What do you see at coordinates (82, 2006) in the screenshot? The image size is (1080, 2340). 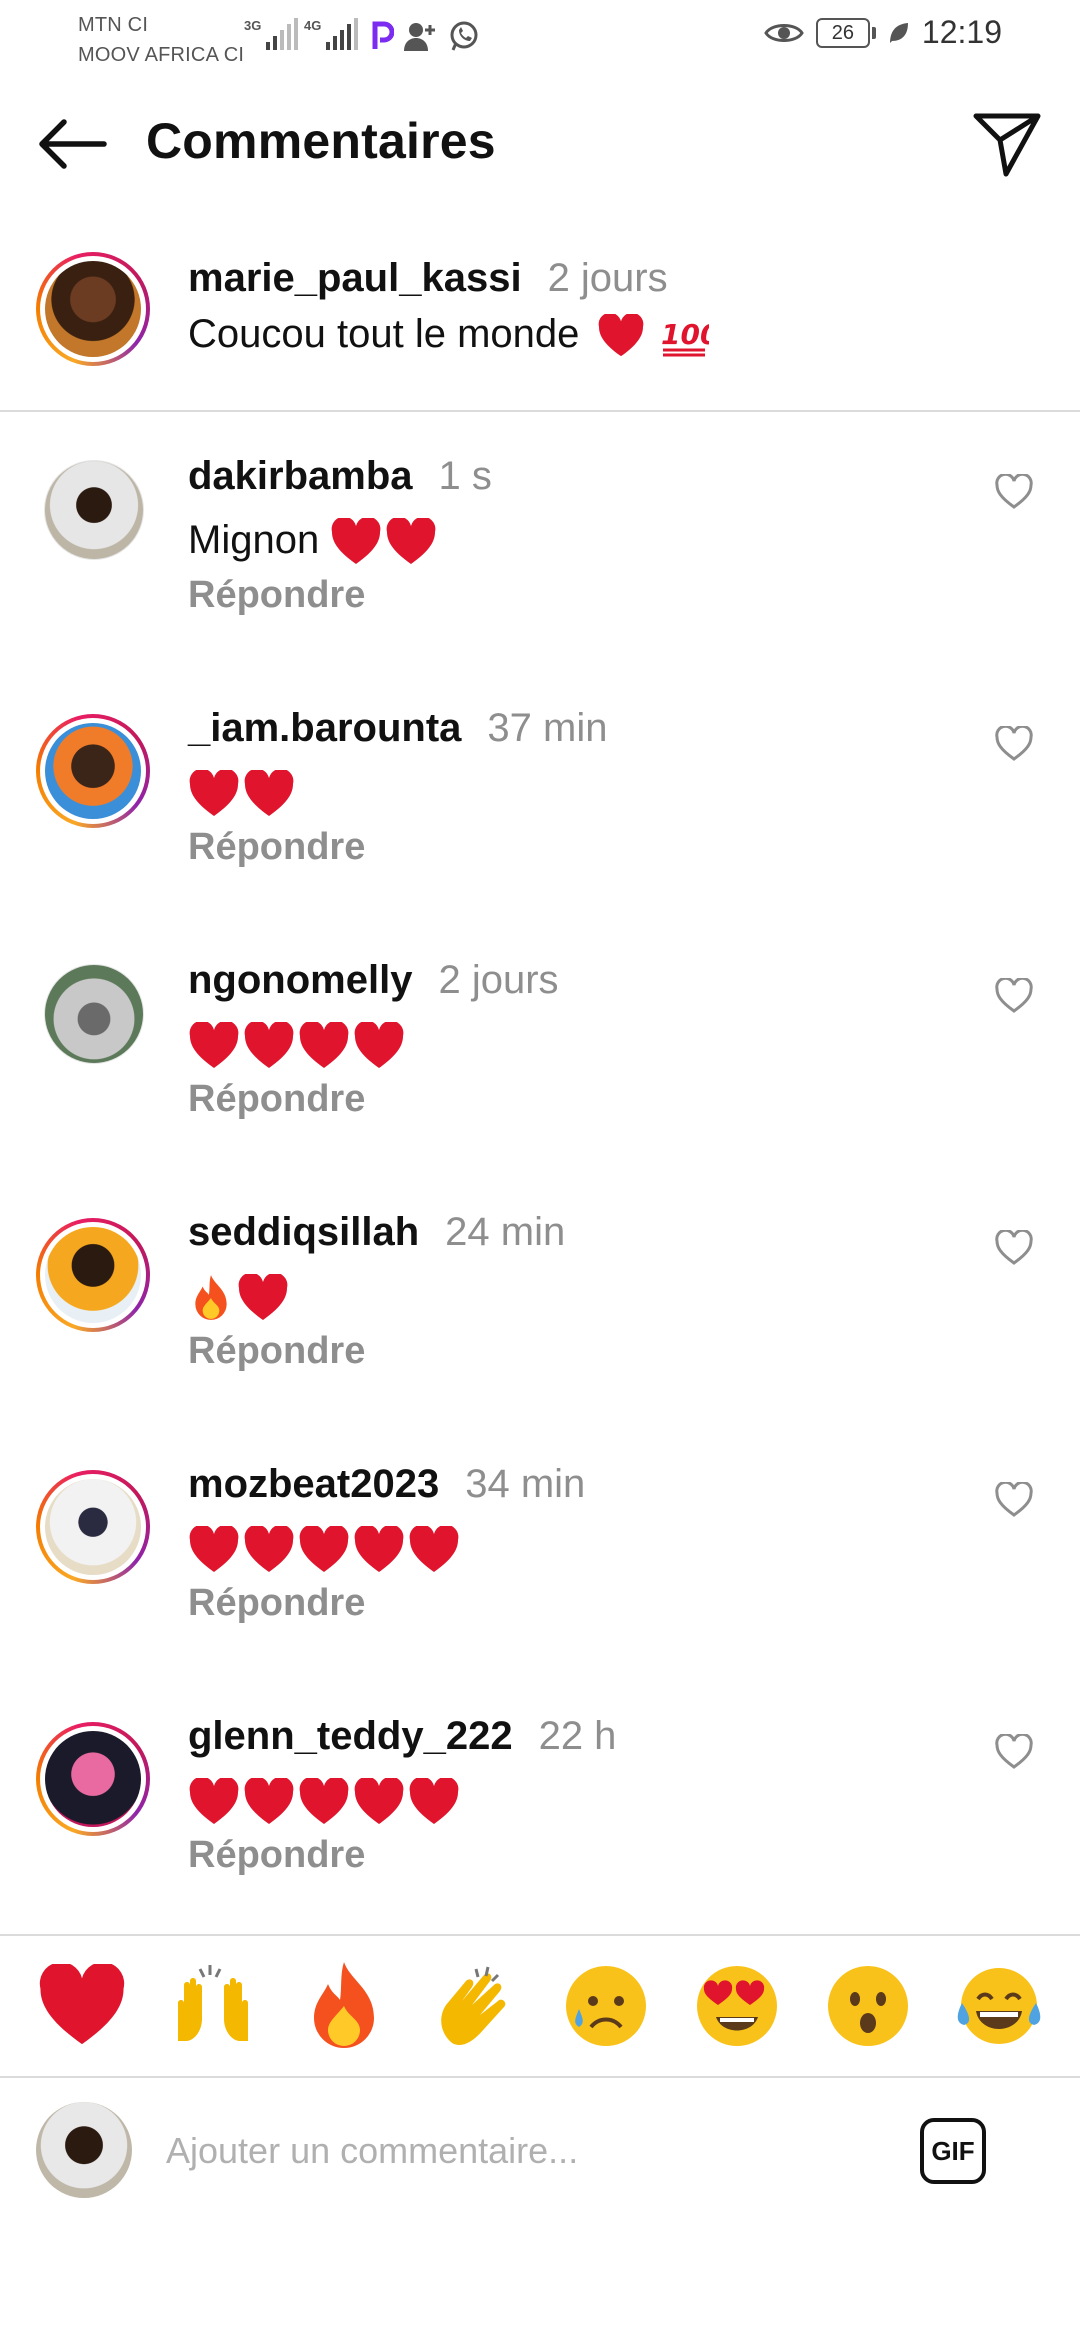 I see `red-heart-reaction` at bounding box center [82, 2006].